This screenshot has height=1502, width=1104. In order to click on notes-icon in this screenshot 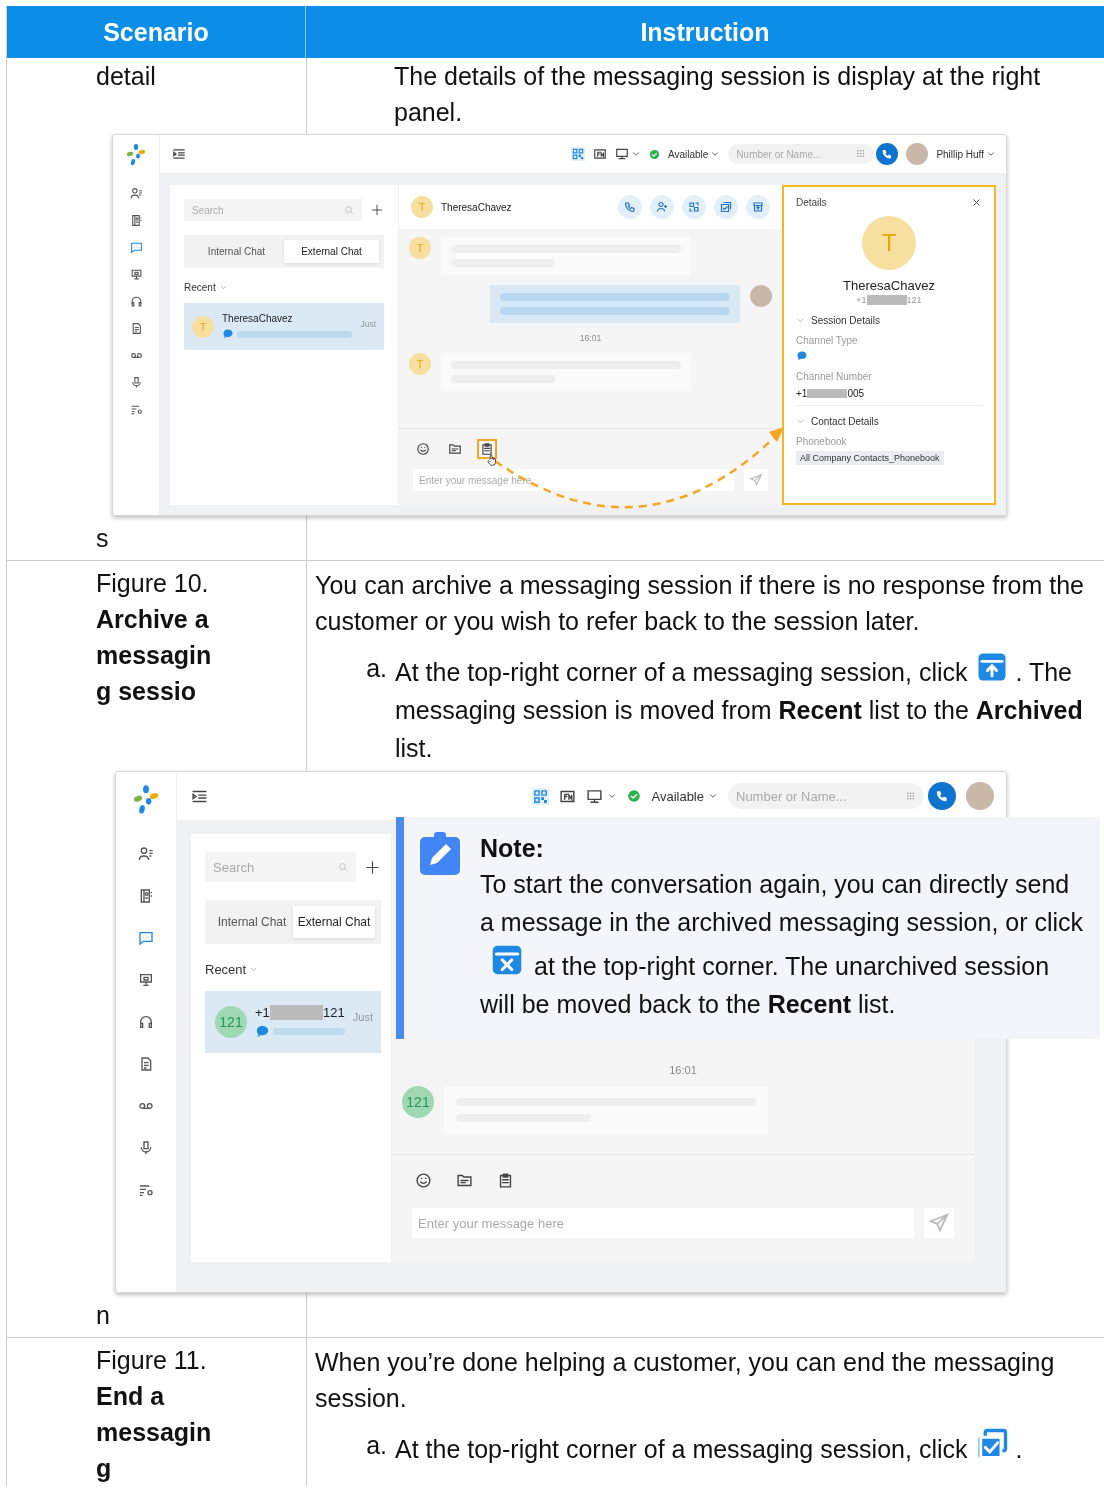, I will do `click(487, 449)`.